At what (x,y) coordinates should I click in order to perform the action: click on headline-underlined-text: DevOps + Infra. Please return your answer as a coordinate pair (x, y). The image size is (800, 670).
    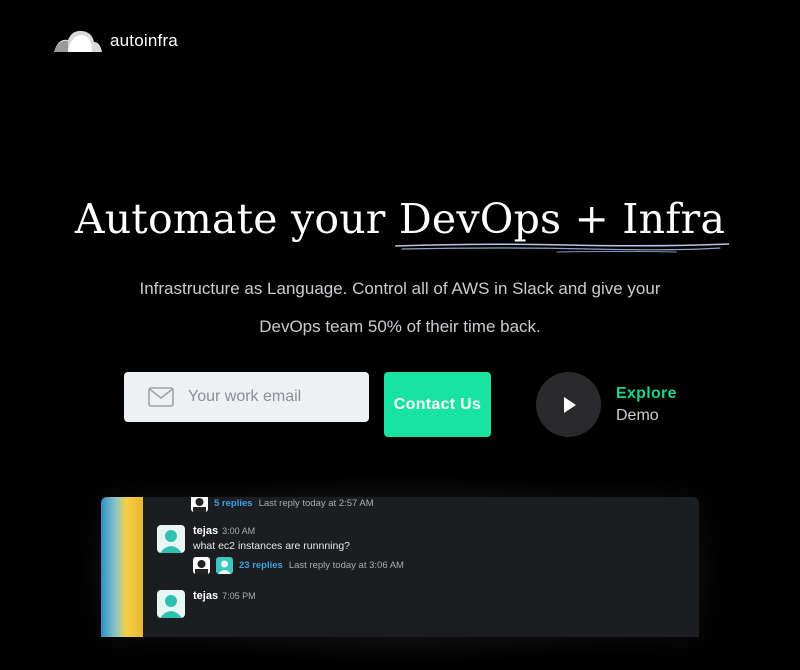
    Looking at the image, I should click on (562, 219).